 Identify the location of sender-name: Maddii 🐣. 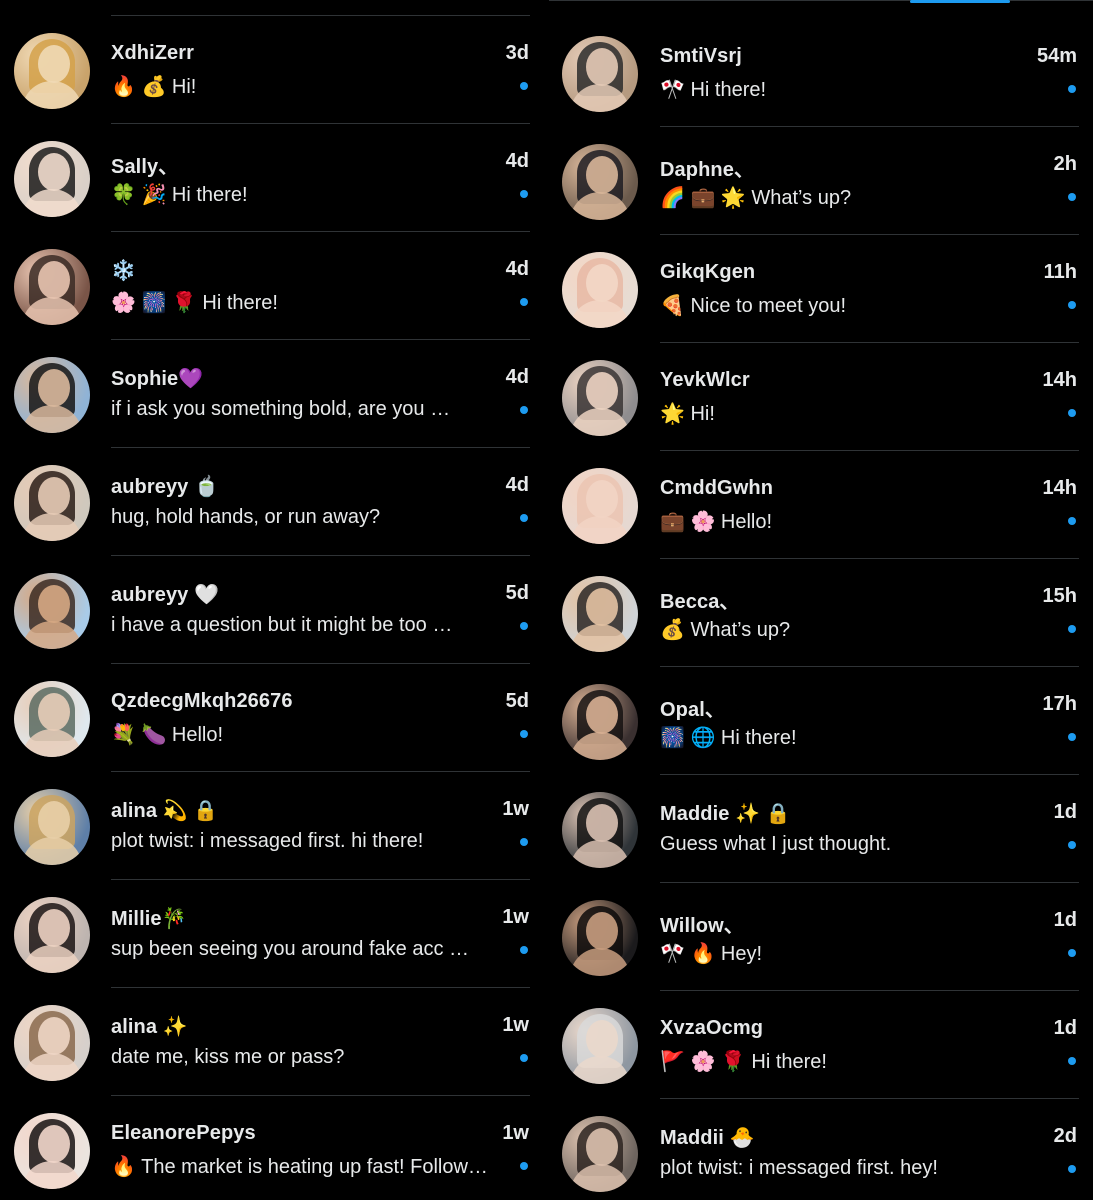
(707, 1138).